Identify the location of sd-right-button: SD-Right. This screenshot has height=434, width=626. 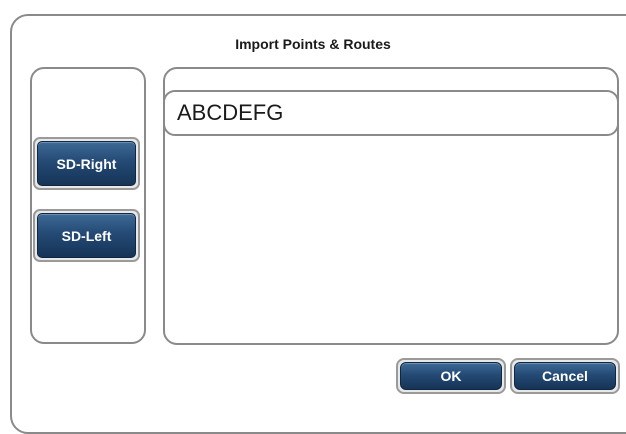
(86, 163).